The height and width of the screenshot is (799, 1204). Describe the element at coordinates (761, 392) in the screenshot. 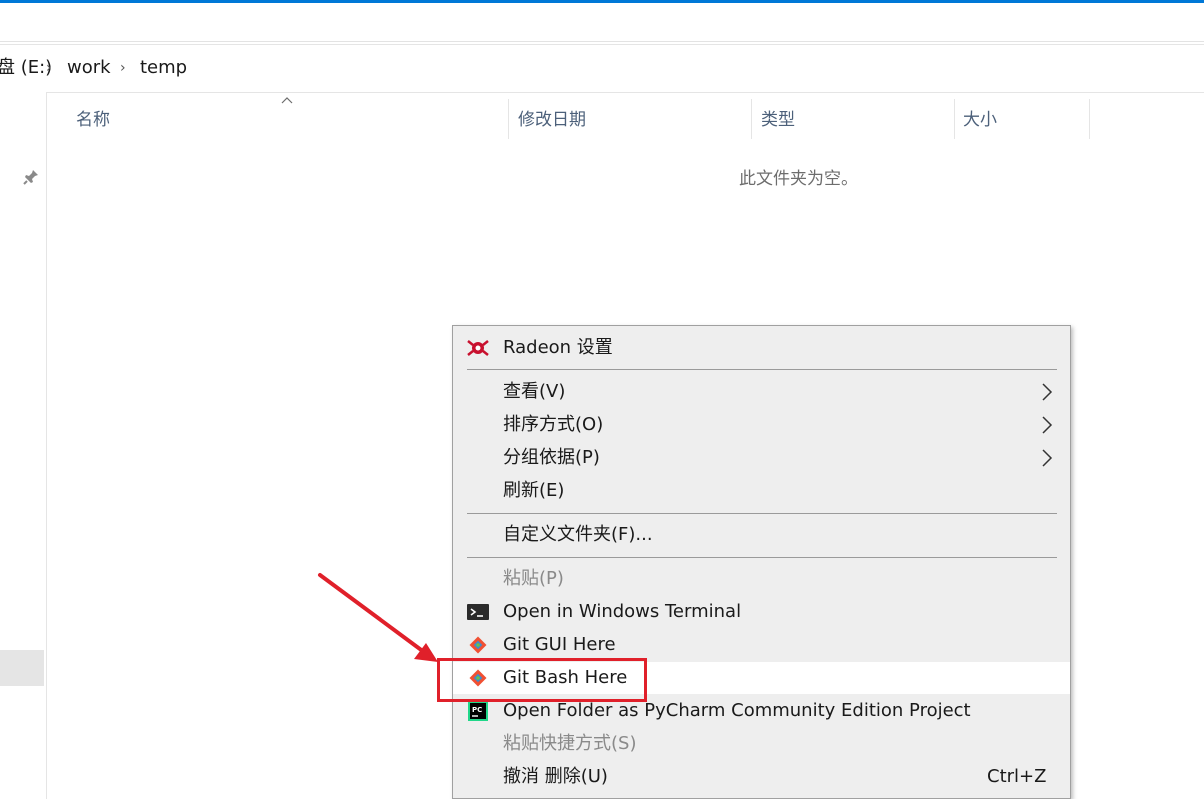

I see `menu-item-view: 查看(V)` at that location.